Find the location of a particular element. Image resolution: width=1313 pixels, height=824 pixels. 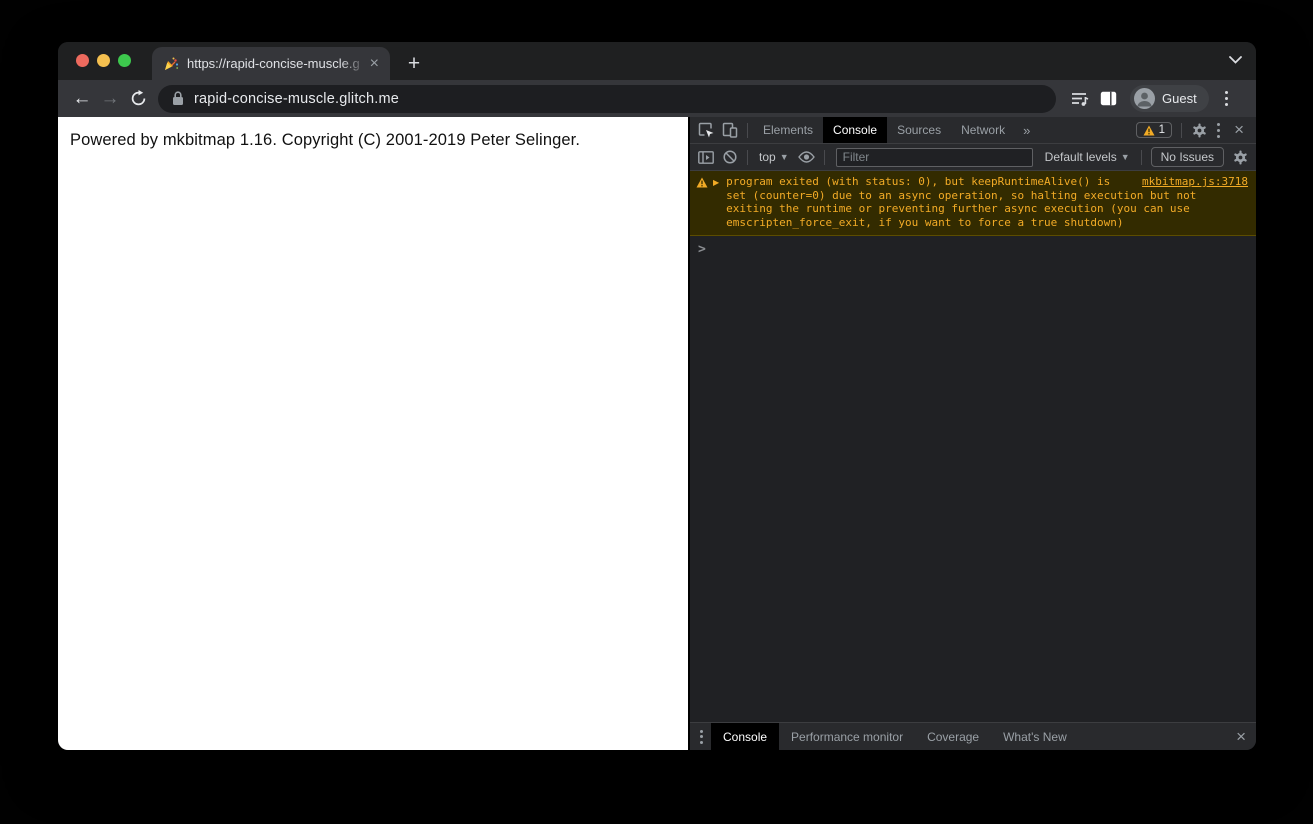

forward-button: → is located at coordinates (110, 98).